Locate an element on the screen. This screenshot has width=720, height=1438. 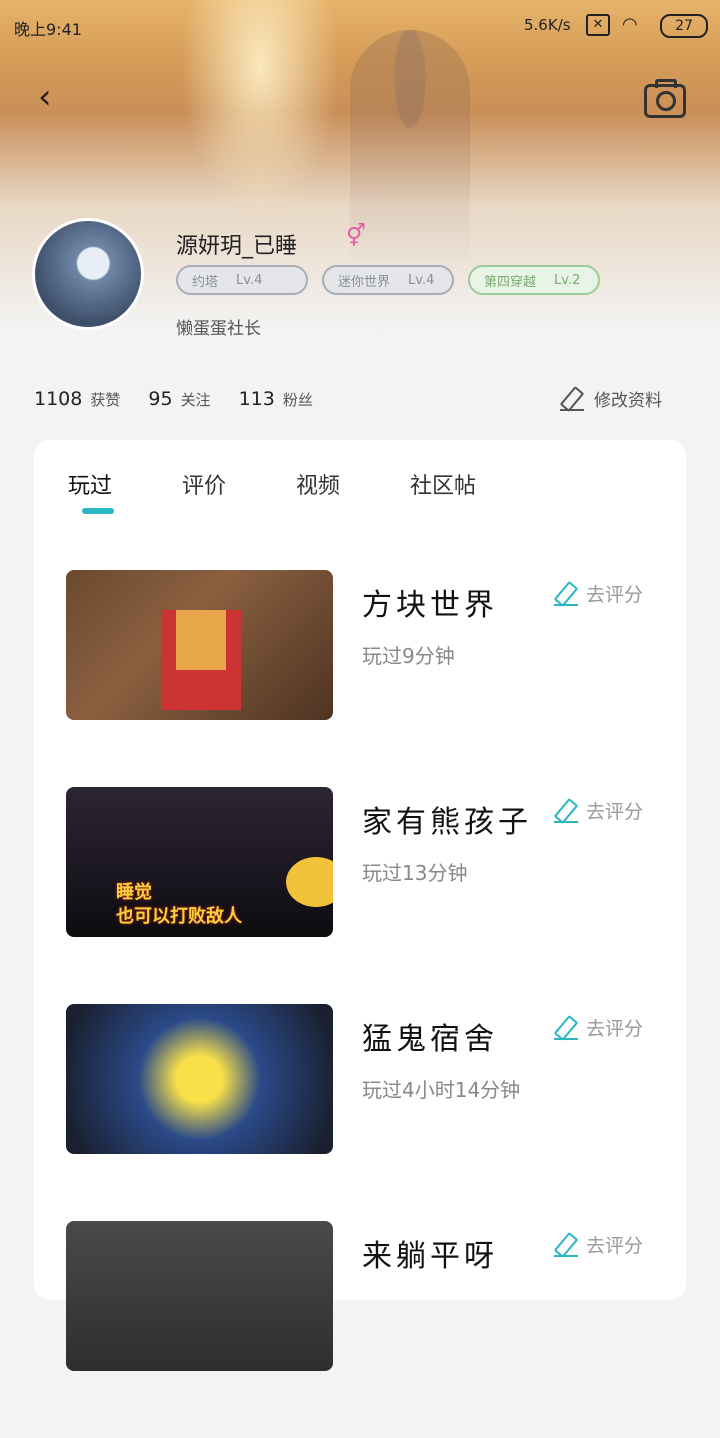
fans-label: 粉丝 is located at coordinates (297, 400).